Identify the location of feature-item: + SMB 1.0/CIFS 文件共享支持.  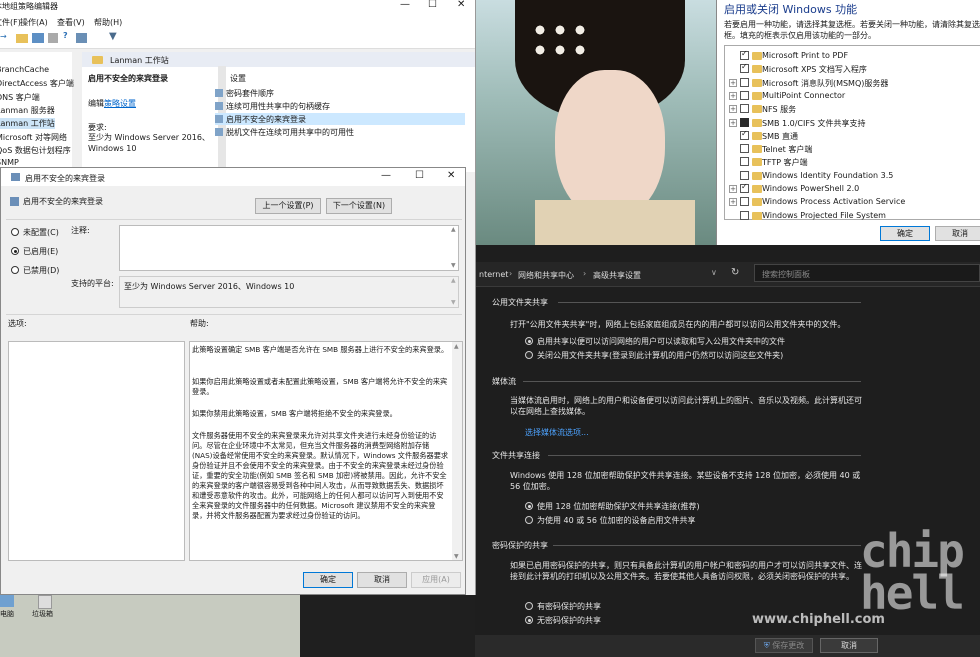
(852, 123).